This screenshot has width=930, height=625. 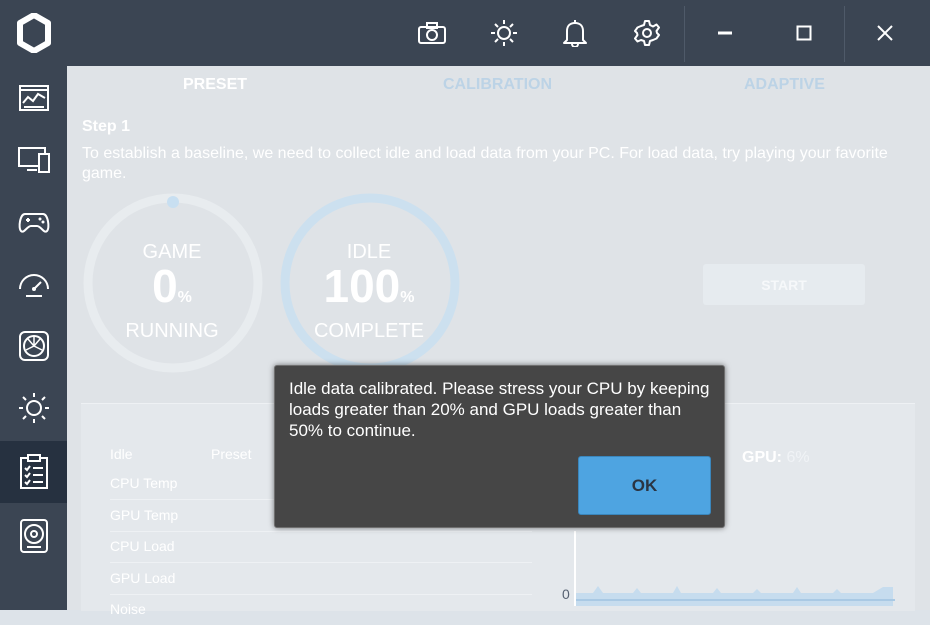 I want to click on screenshot-button, so click(x=432, y=33).